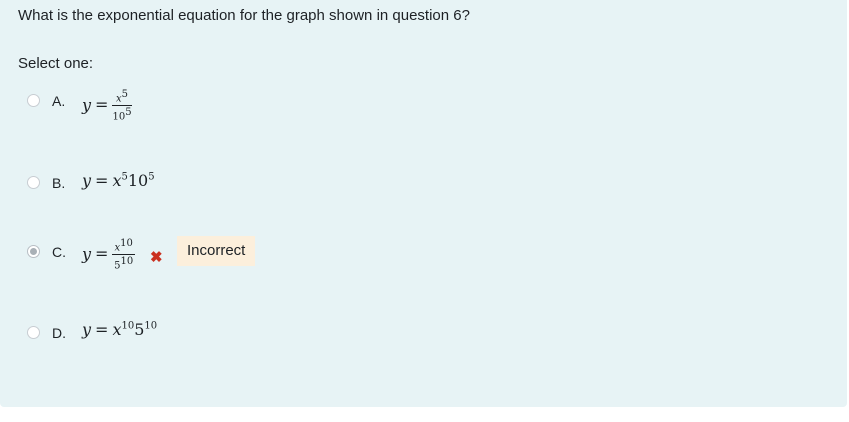 The width and height of the screenshot is (849, 422). I want to click on option-a-num-exp: 5, so click(125, 94).